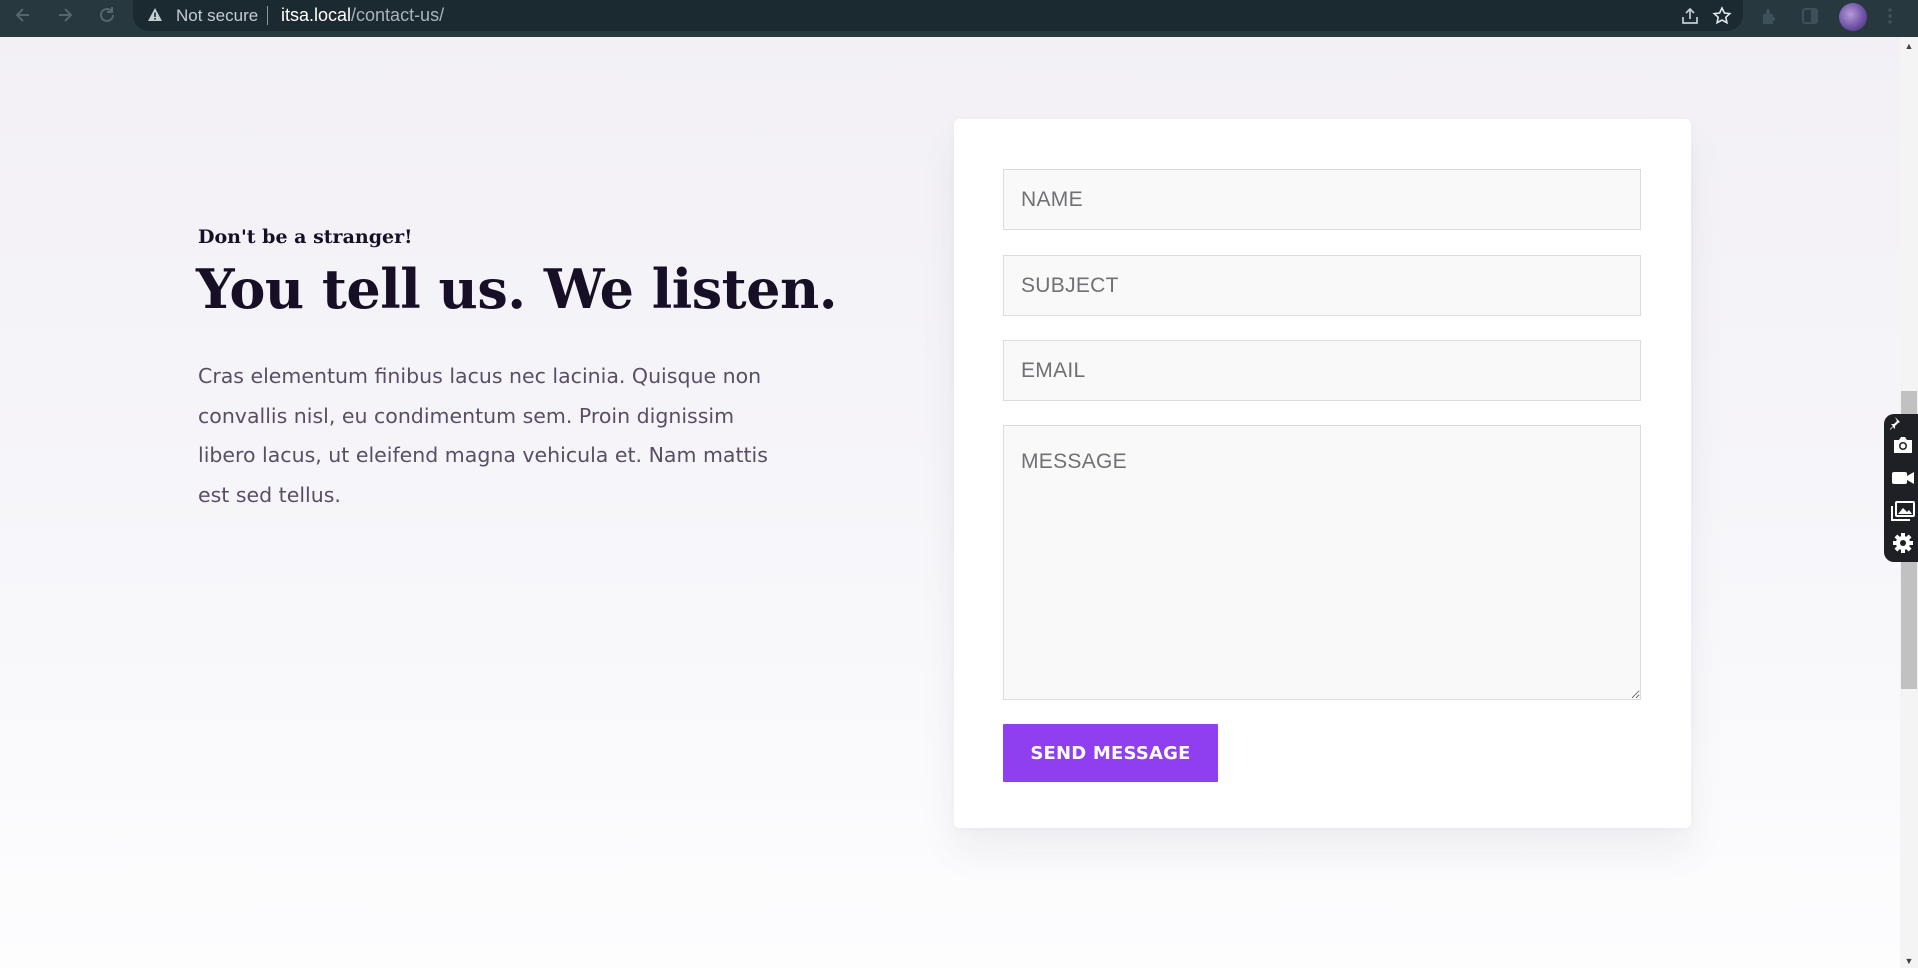 The height and width of the screenshot is (968, 1918). I want to click on message-textarea, so click(1322, 562).